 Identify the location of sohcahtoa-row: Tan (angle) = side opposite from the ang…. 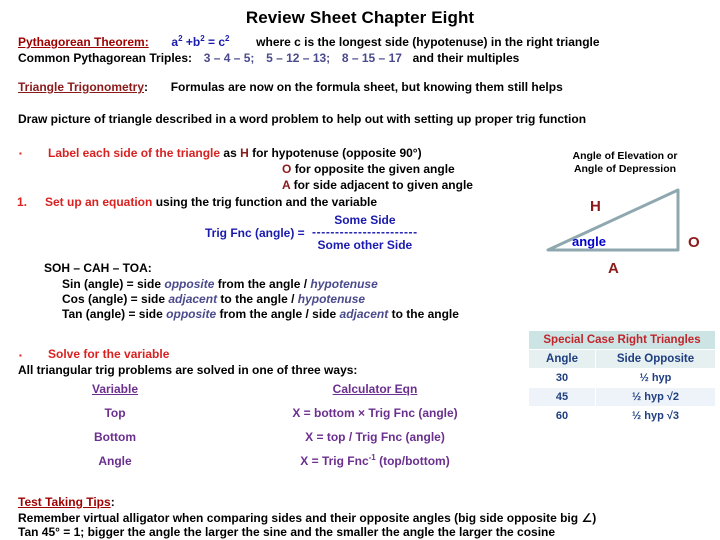
(260, 314).